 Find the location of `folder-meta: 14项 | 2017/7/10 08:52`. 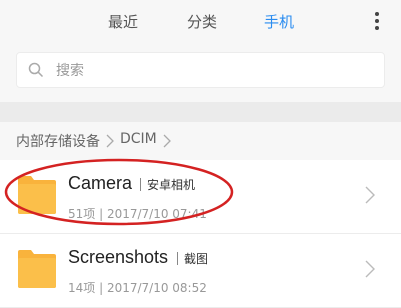

folder-meta: 14项 | 2017/7/10 08:52 is located at coordinates (137, 288).